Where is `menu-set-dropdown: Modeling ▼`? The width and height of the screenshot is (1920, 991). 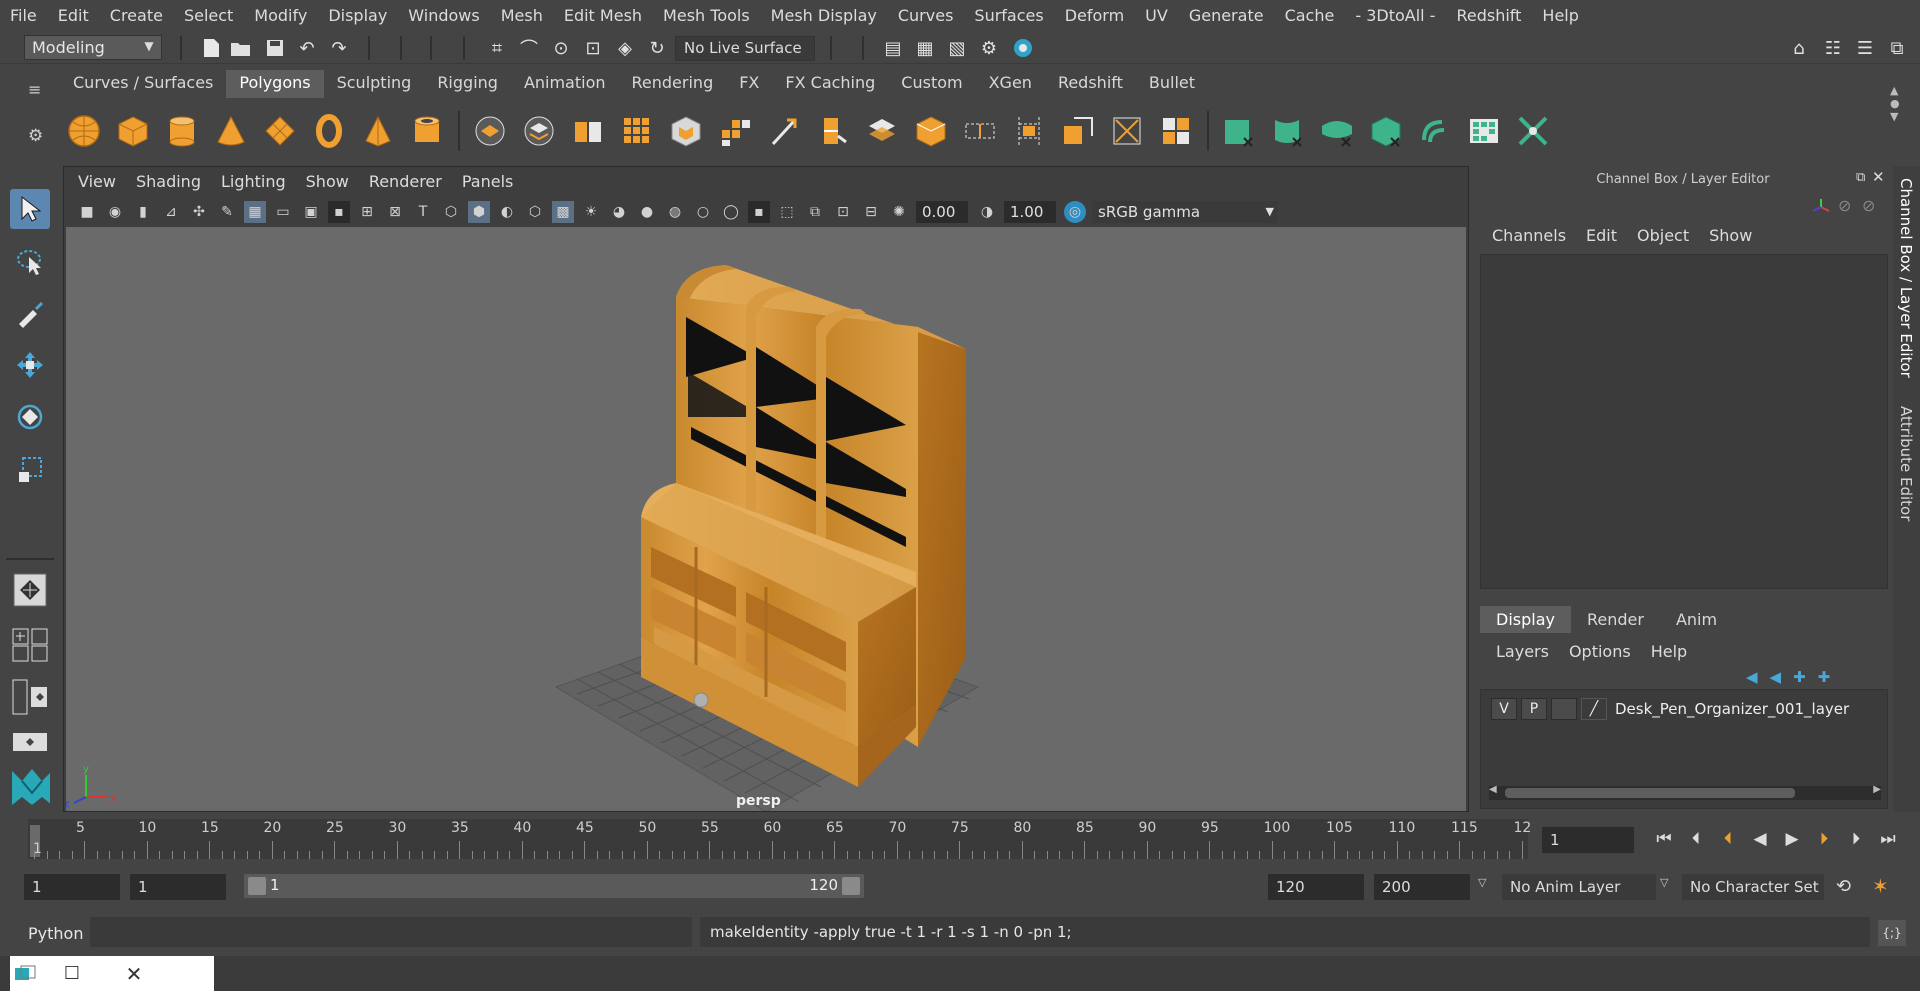 menu-set-dropdown: Modeling ▼ is located at coordinates (93, 47).